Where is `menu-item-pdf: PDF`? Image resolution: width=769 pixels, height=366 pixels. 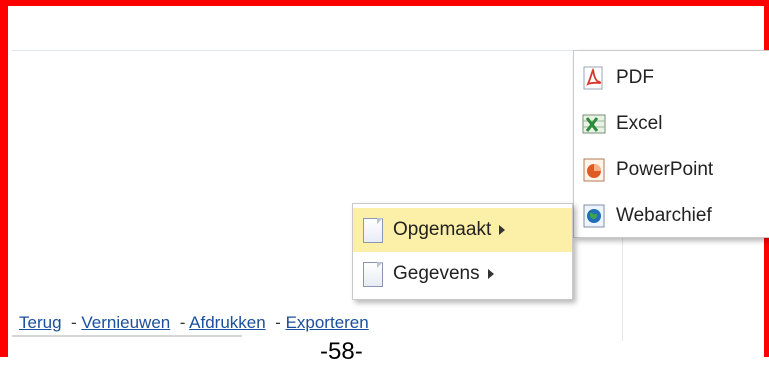
menu-item-pdf: PDF is located at coordinates (671, 78).